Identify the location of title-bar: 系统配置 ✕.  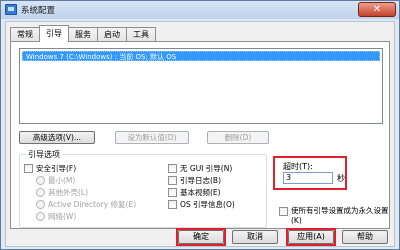
(200, 10).